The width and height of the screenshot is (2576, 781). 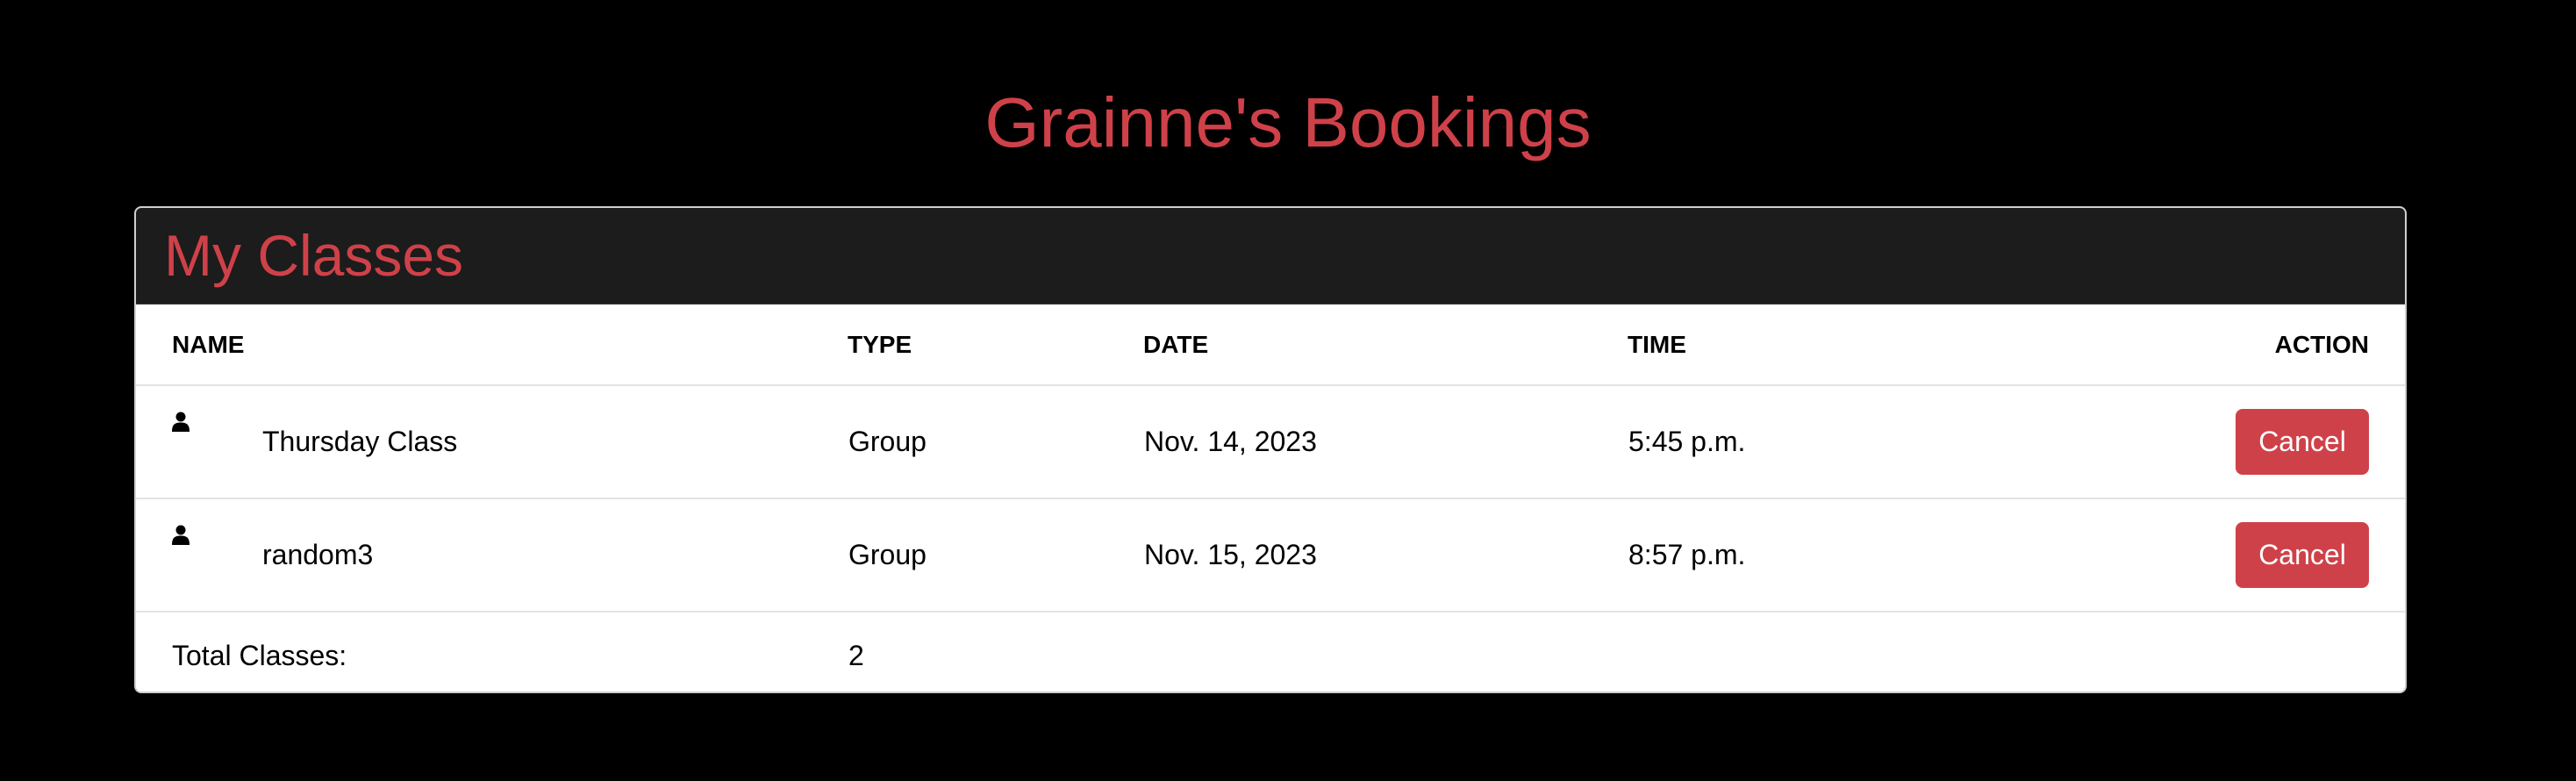 I want to click on class-date: Nov. 15, 2023, so click(x=1385, y=555).